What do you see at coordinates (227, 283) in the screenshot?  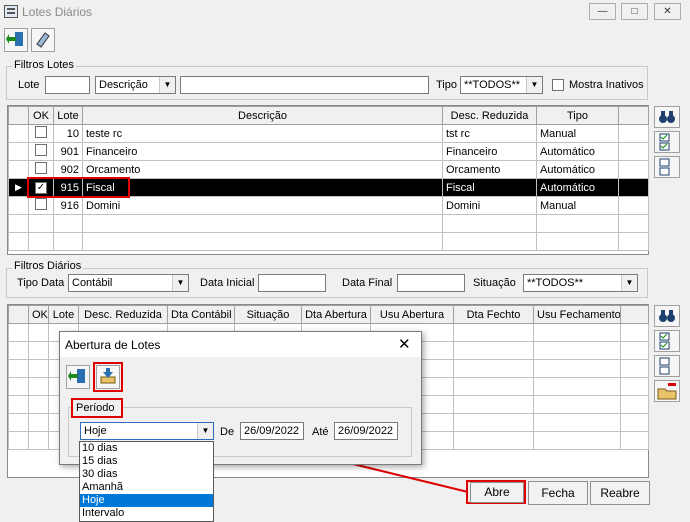 I see `data-inicial-label: Data Inicial` at bounding box center [227, 283].